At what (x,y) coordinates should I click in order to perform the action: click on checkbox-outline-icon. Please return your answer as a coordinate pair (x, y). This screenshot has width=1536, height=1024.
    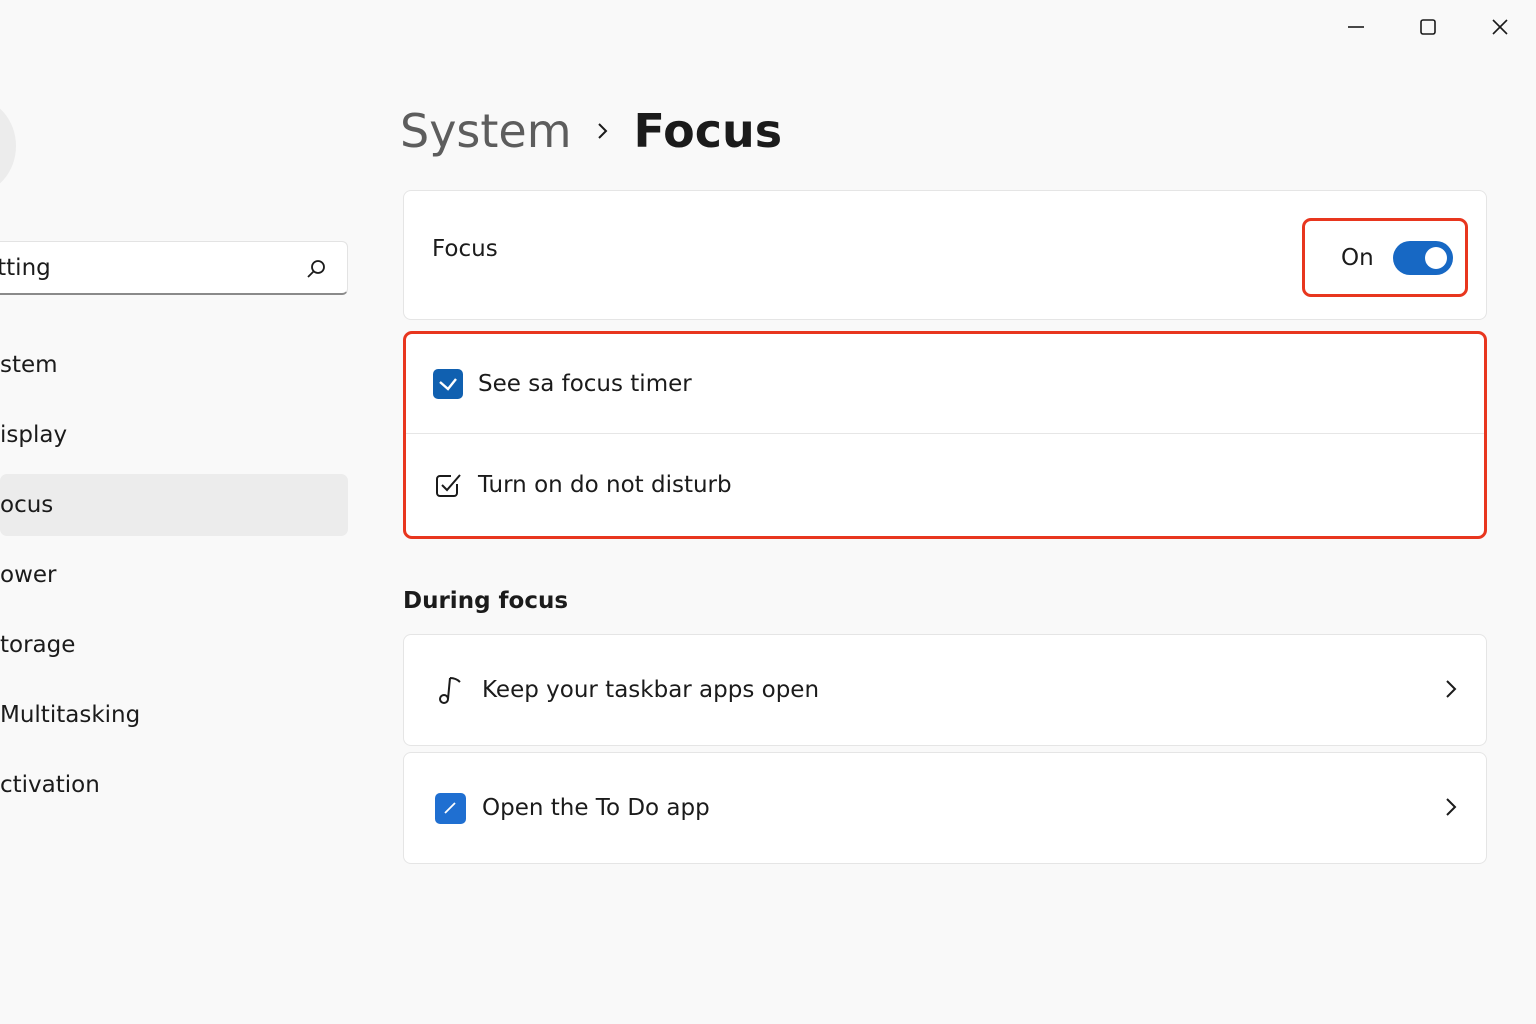
    Looking at the image, I should click on (448, 485).